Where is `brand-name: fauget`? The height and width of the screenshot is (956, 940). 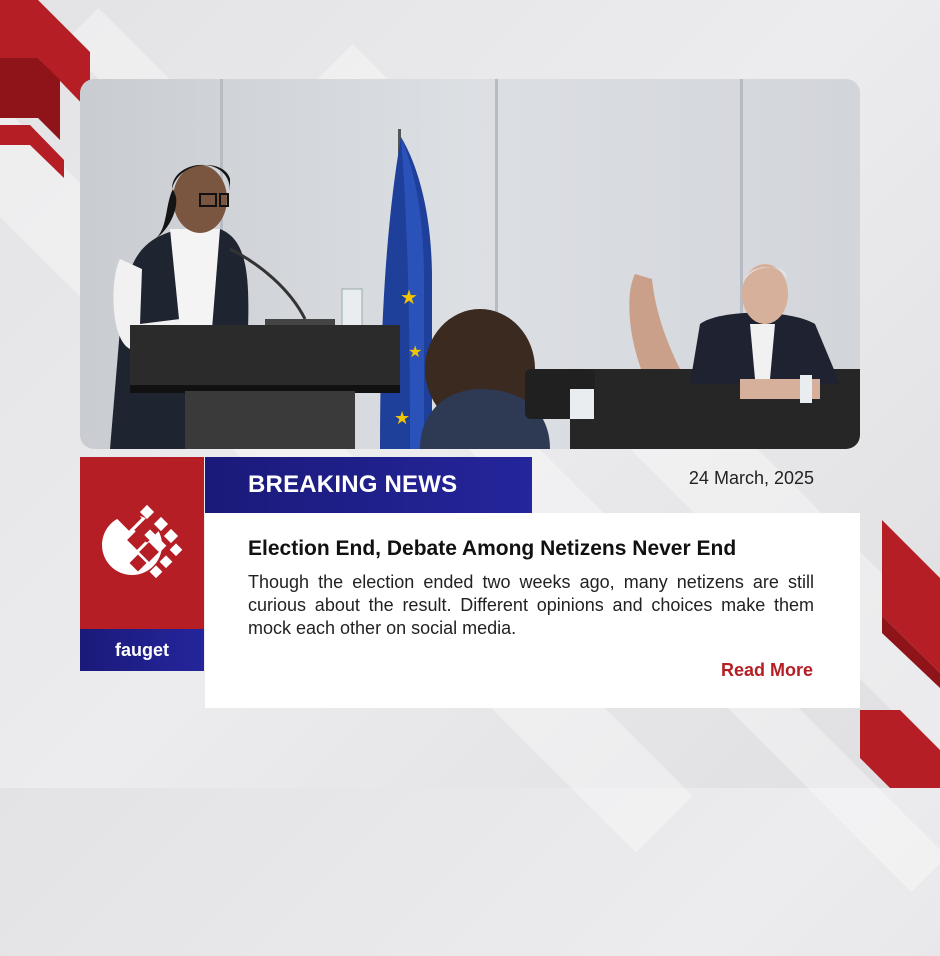 brand-name: fauget is located at coordinates (142, 650).